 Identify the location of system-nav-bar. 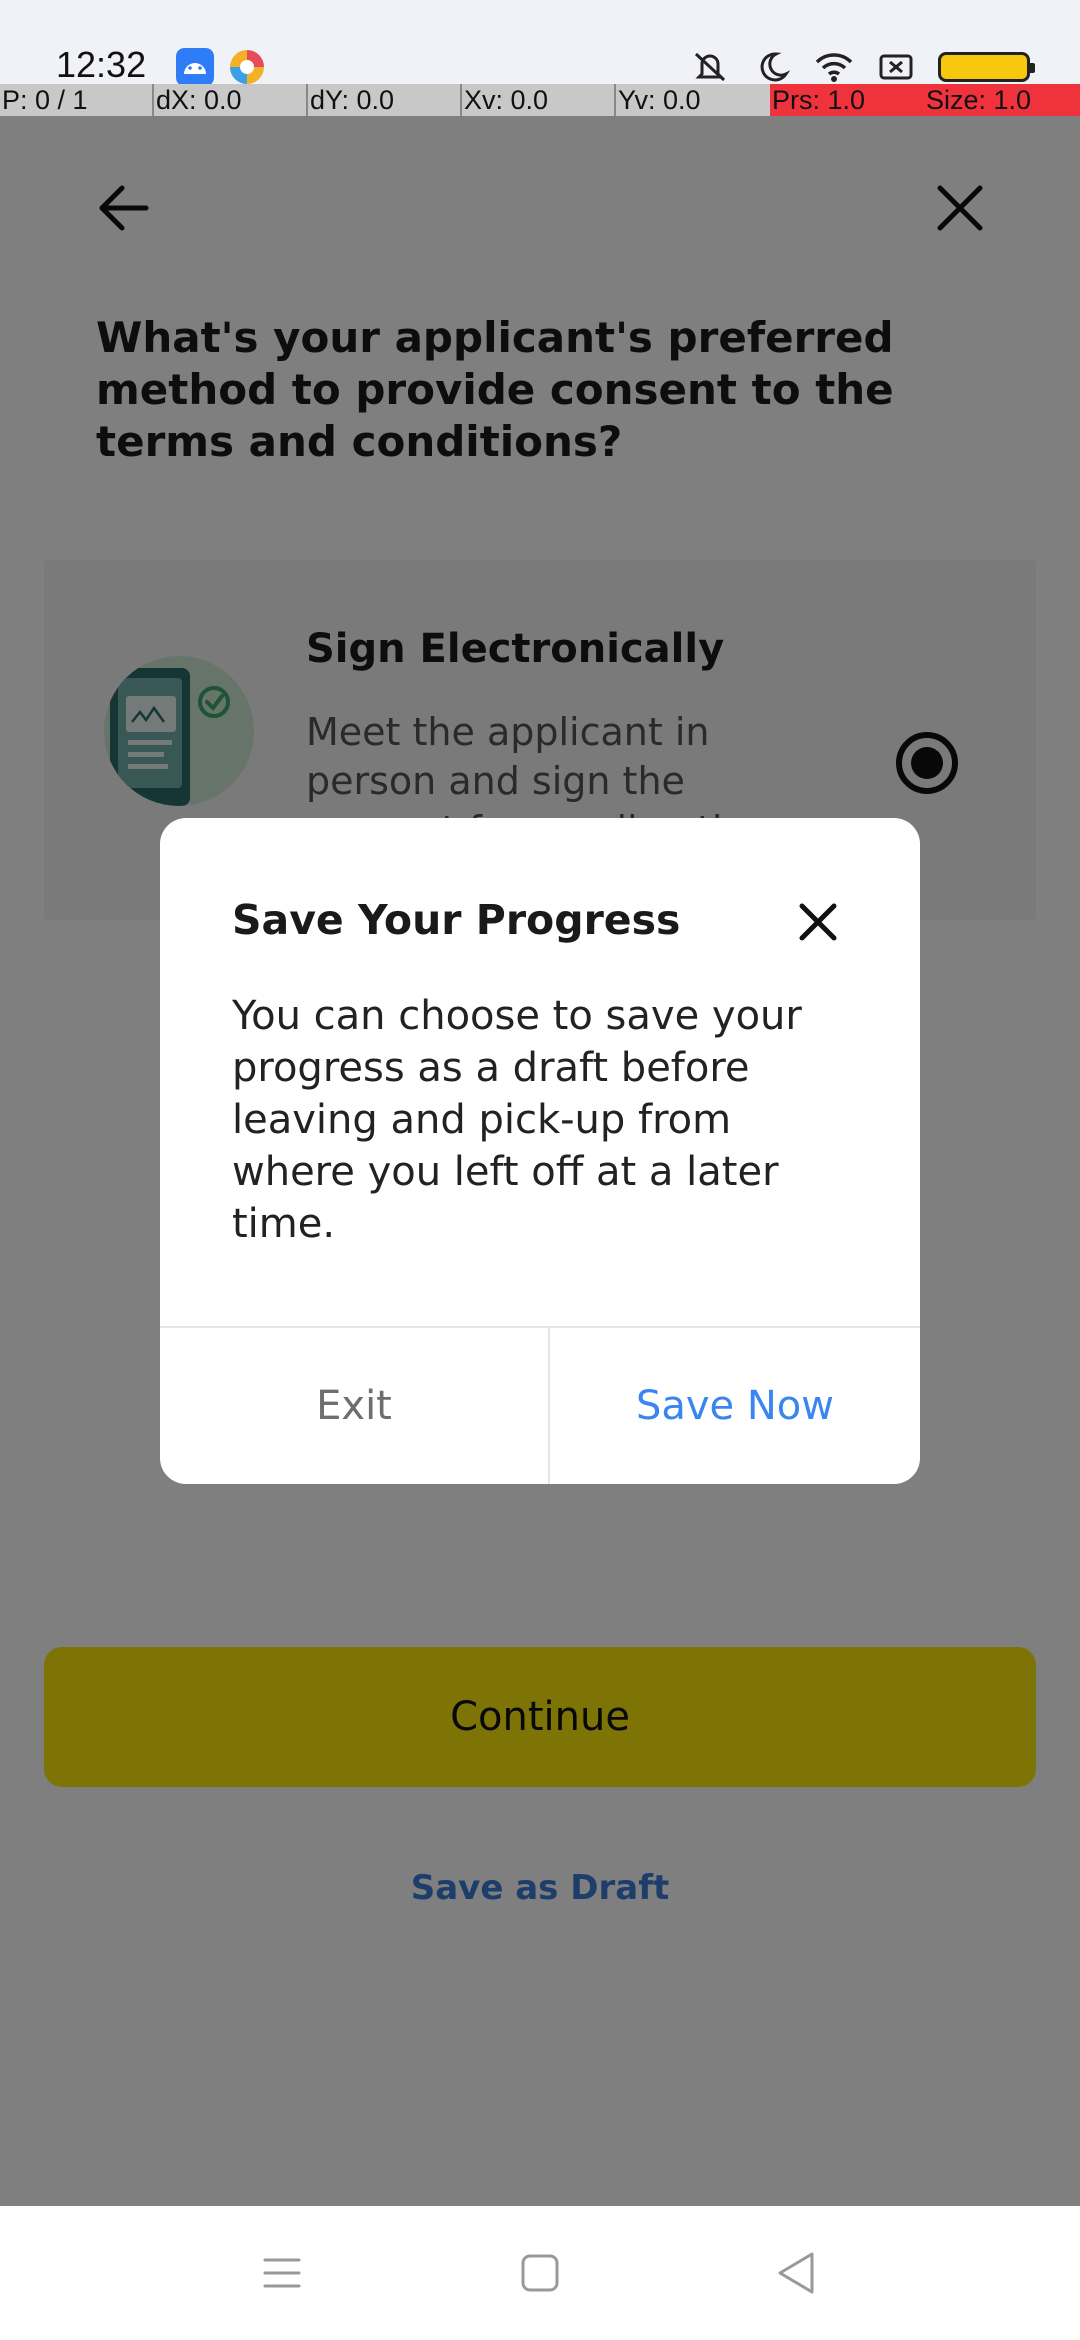
(540, 2273).